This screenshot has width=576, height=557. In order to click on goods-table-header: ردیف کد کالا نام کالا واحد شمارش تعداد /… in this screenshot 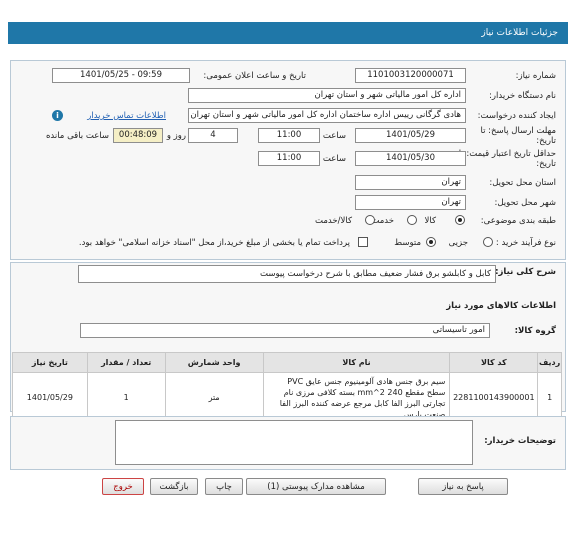, I will do `click(287, 362)`.